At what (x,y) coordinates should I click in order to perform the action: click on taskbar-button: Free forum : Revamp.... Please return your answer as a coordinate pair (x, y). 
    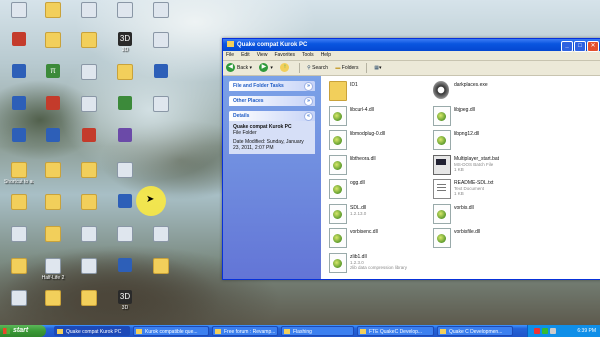
    Looking at the image, I should click on (245, 331).